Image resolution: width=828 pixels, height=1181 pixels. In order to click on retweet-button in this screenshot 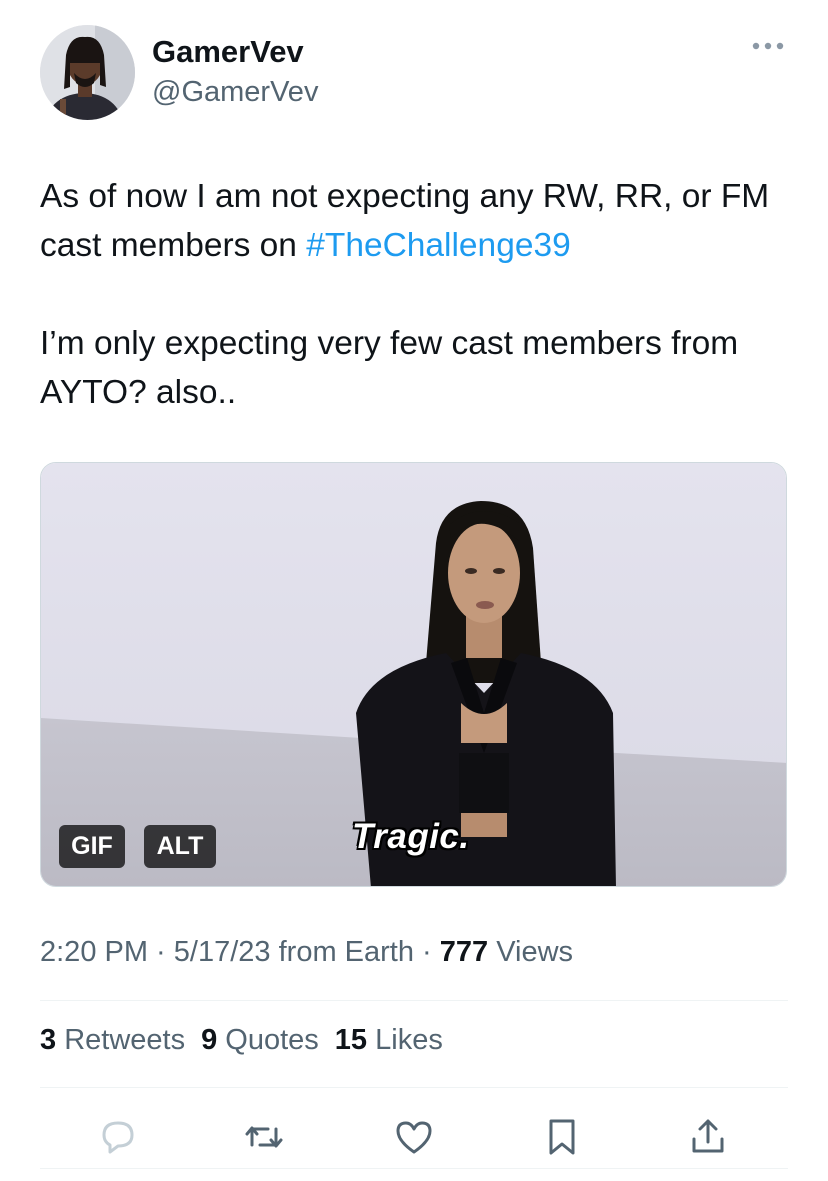, I will do `click(264, 1137)`.